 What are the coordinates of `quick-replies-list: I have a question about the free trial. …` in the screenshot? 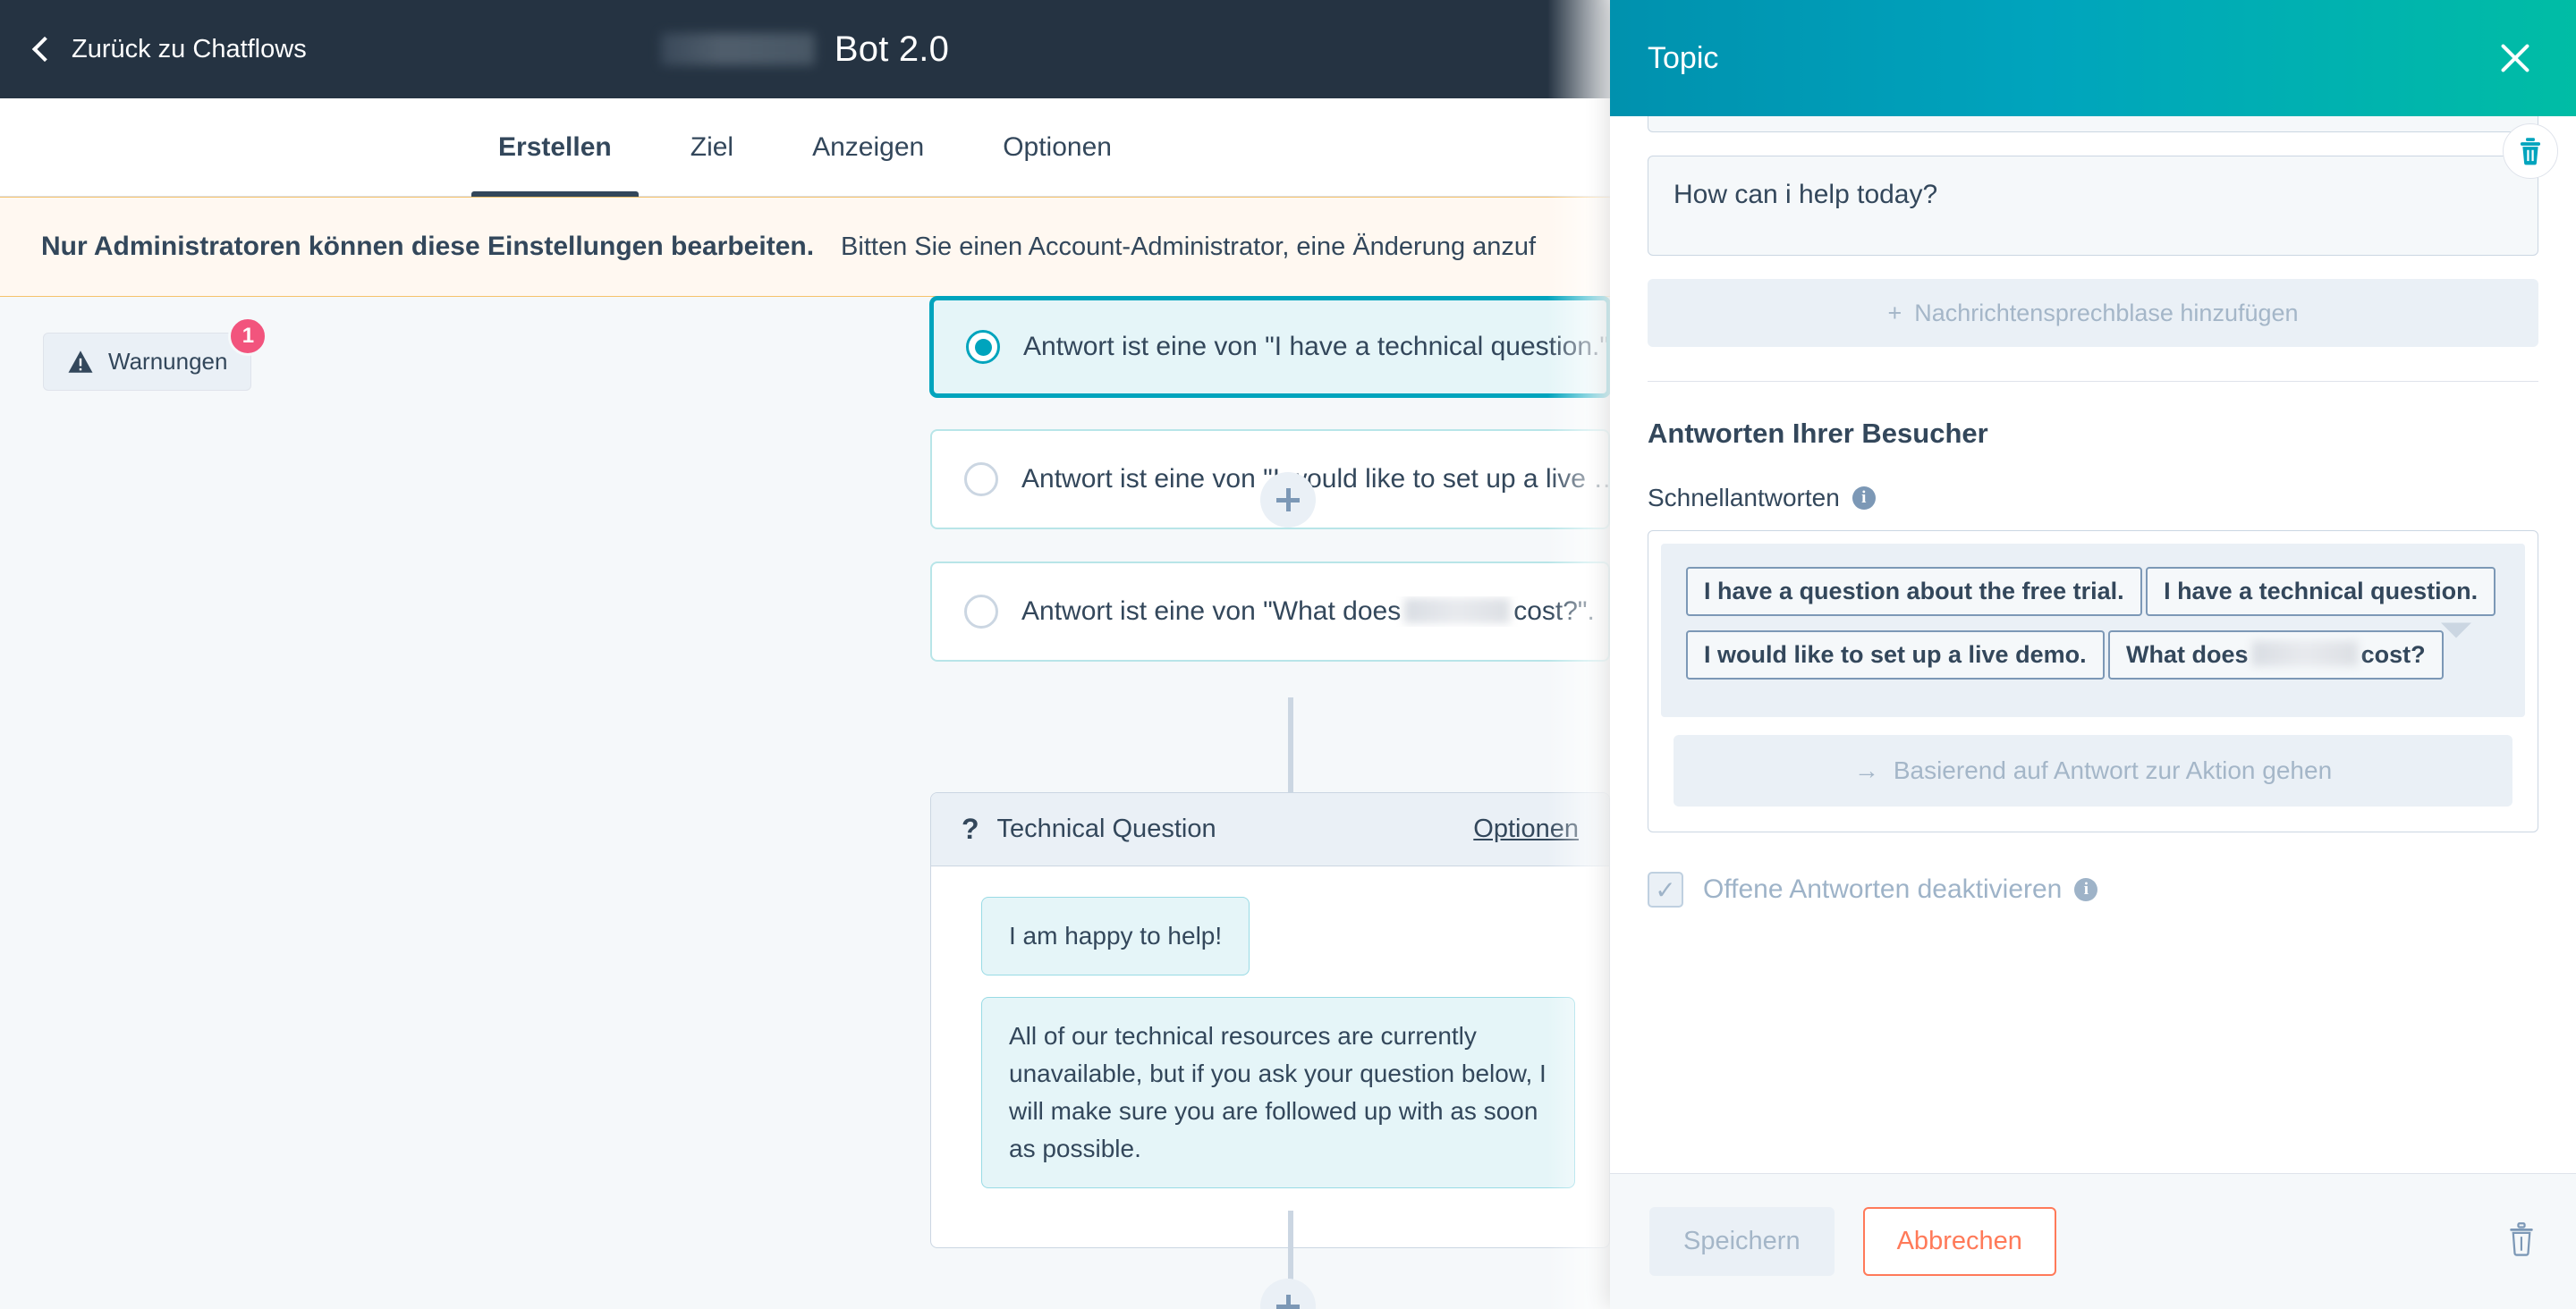 It's located at (2093, 630).